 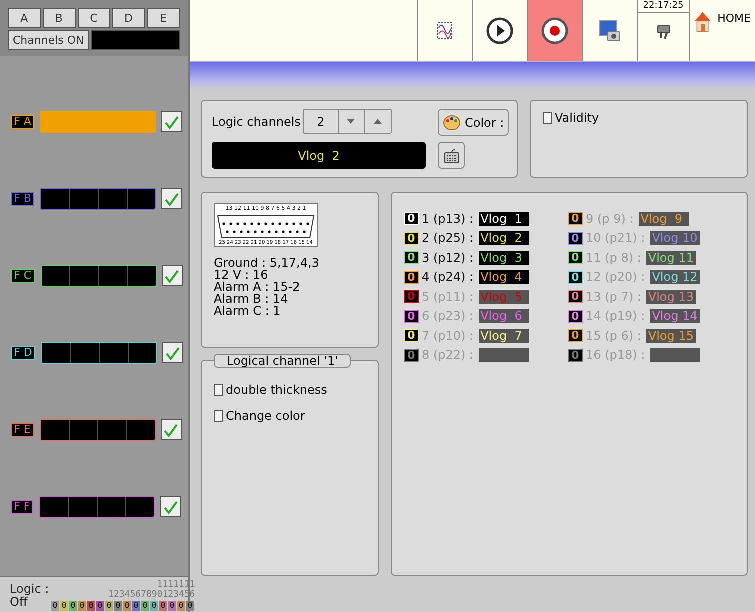 I want to click on tab: C, so click(x=94, y=18).